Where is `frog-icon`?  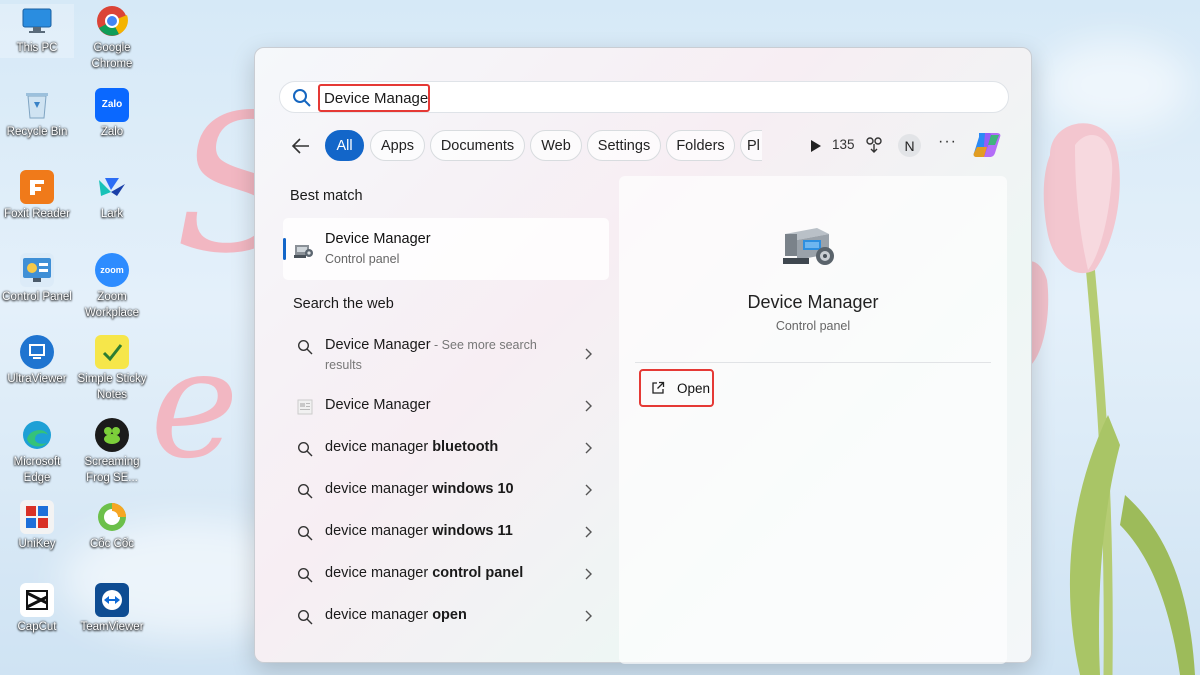
frog-icon is located at coordinates (112, 435).